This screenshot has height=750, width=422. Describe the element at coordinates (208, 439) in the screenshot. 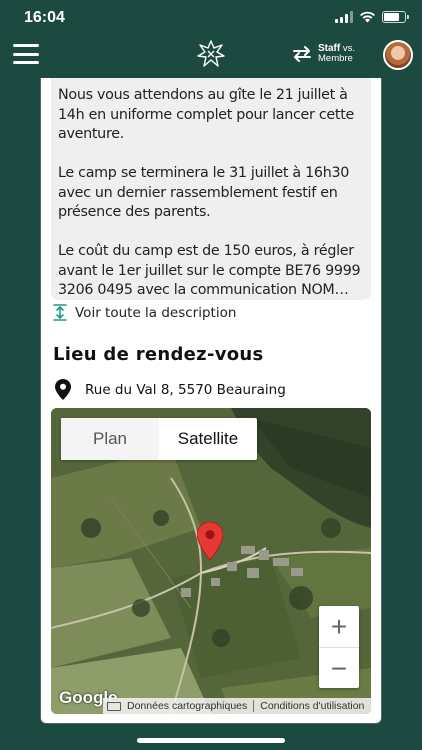

I see `map-type-satellite-button: Satellite` at that location.